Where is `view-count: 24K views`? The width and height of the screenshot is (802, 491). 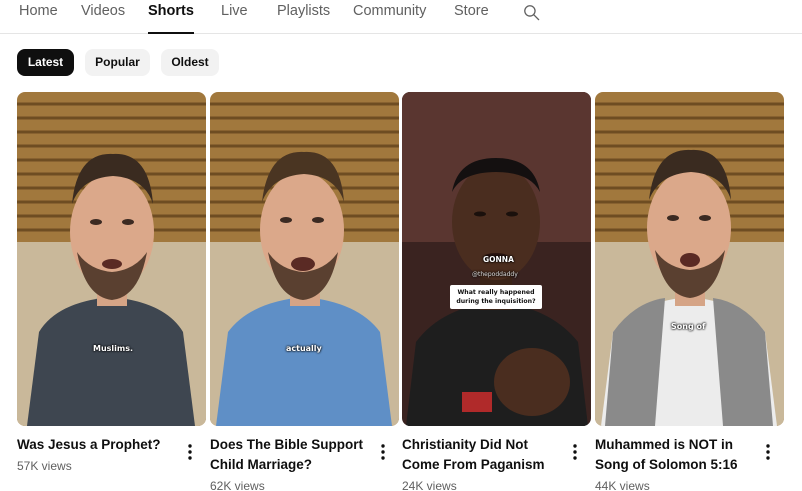
view-count: 24K views is located at coordinates (429, 485).